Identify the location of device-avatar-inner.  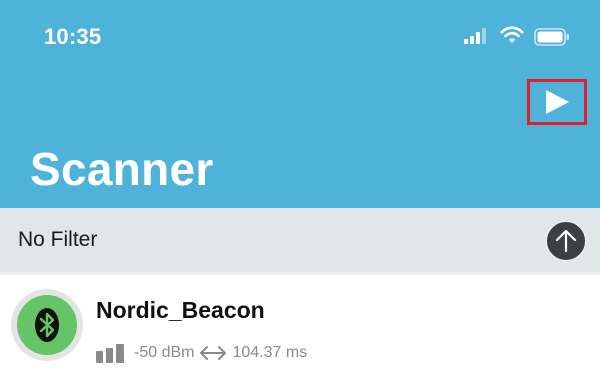
(47, 325).